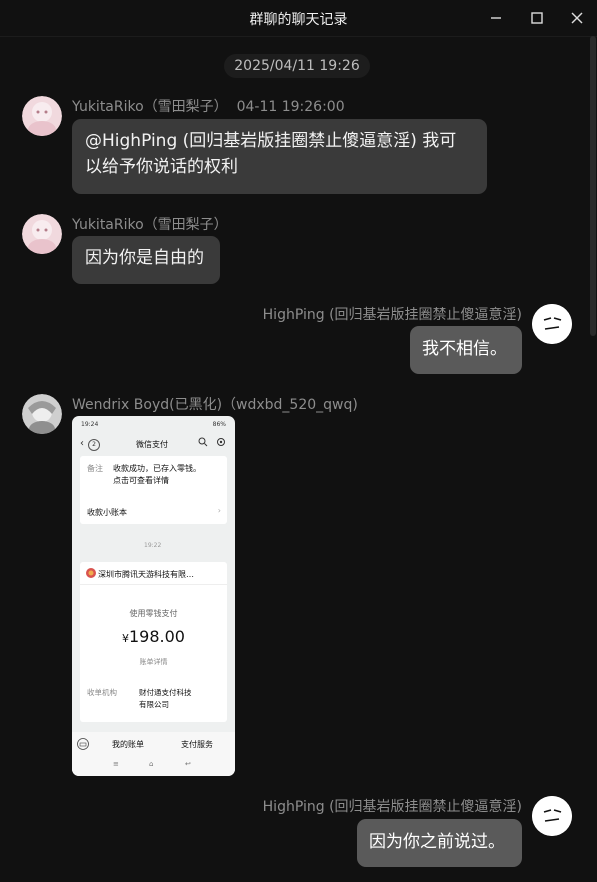 This screenshot has width=597, height=882. I want to click on title-bar: 群聊的聊天记录, so click(298, 18).